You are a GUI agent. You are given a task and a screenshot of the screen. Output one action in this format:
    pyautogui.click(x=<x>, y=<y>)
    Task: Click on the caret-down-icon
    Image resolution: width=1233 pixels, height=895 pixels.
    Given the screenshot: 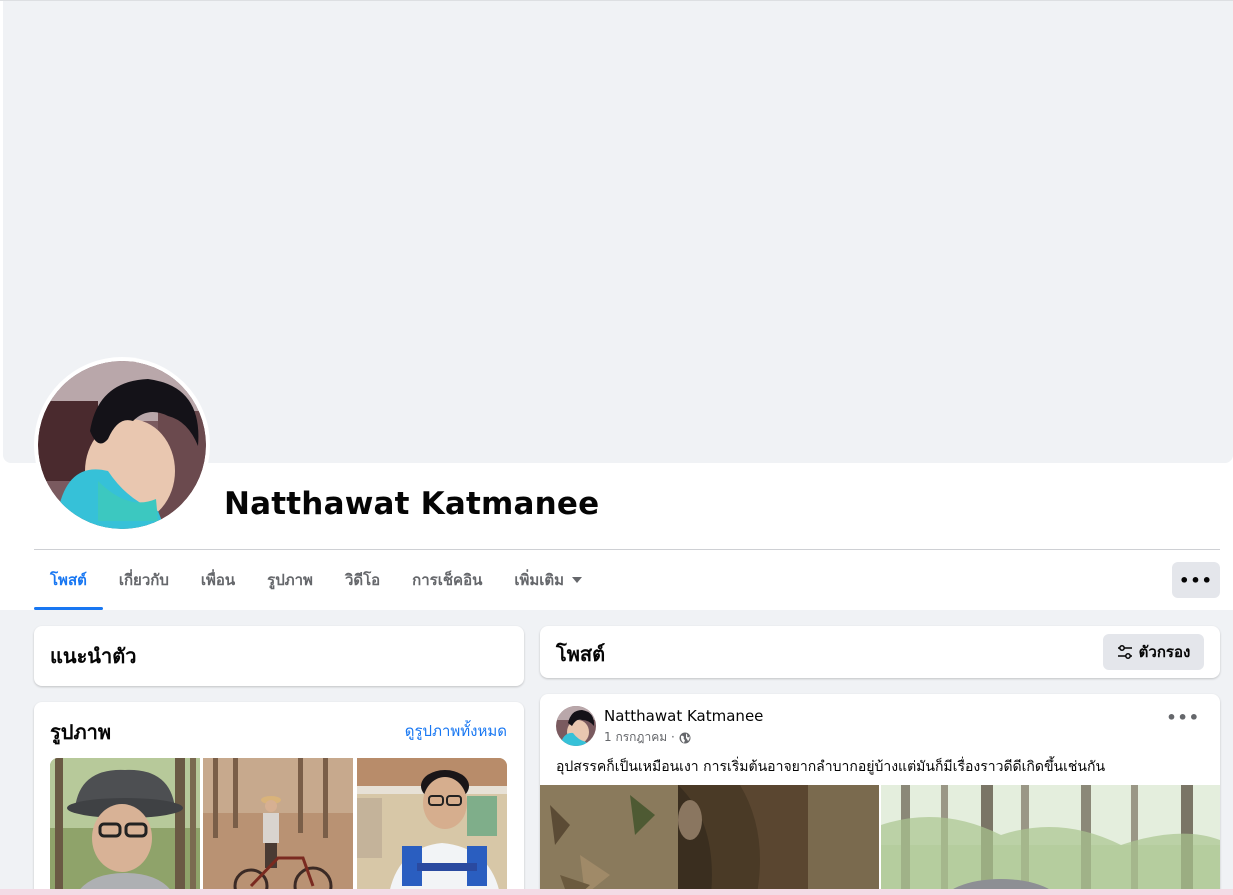 What is the action you would take?
    pyautogui.click(x=577, y=580)
    